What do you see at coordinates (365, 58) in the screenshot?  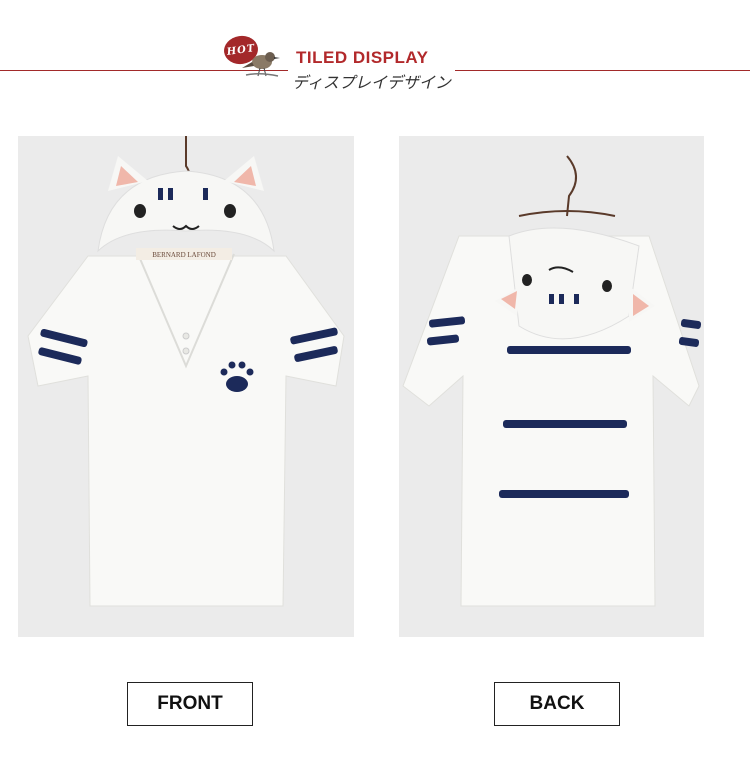 I see `page-title: TILED DISPLAY` at bounding box center [365, 58].